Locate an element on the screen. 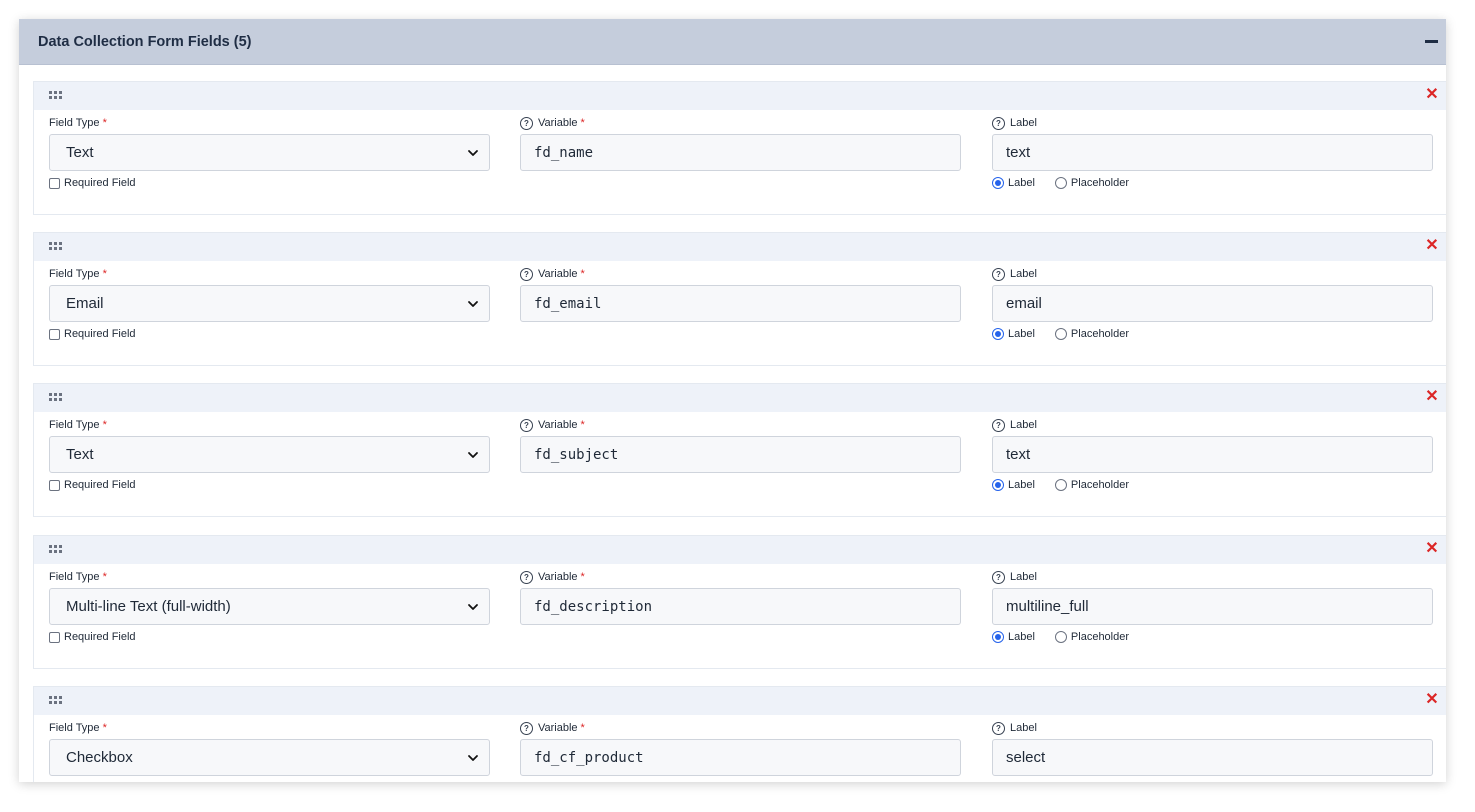 The width and height of the screenshot is (1475, 812). variable-group: ? Variable * fd_subject is located at coordinates (740, 445).